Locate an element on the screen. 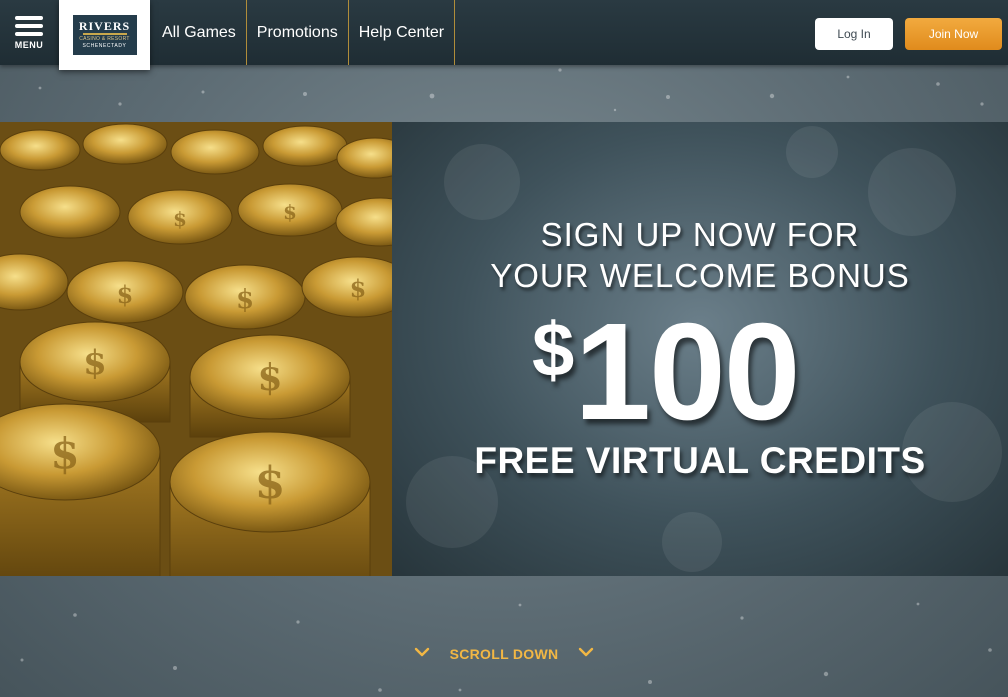 The width and height of the screenshot is (1008, 697). rivers-casino-logo: RIVERS CASINO & RESORT SCHENECTADY is located at coordinates (104, 35).